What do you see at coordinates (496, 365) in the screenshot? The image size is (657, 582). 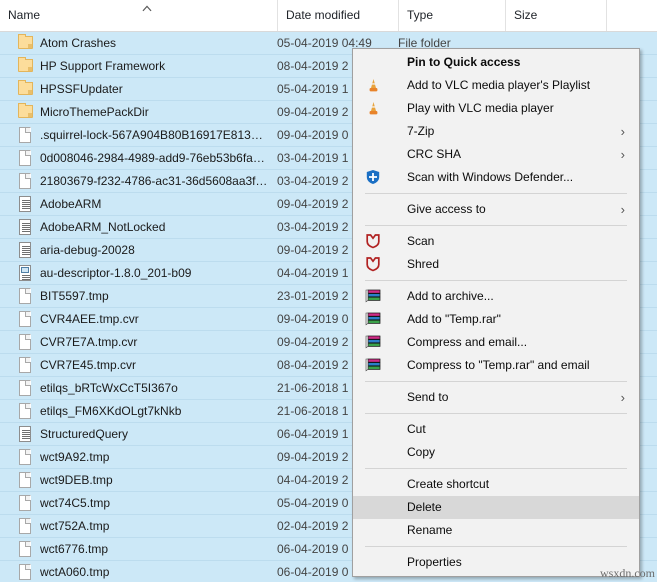 I see `menu-item-compress-to-temp-rar-and-email: Compress to "Temp.rar" and email` at bounding box center [496, 365].